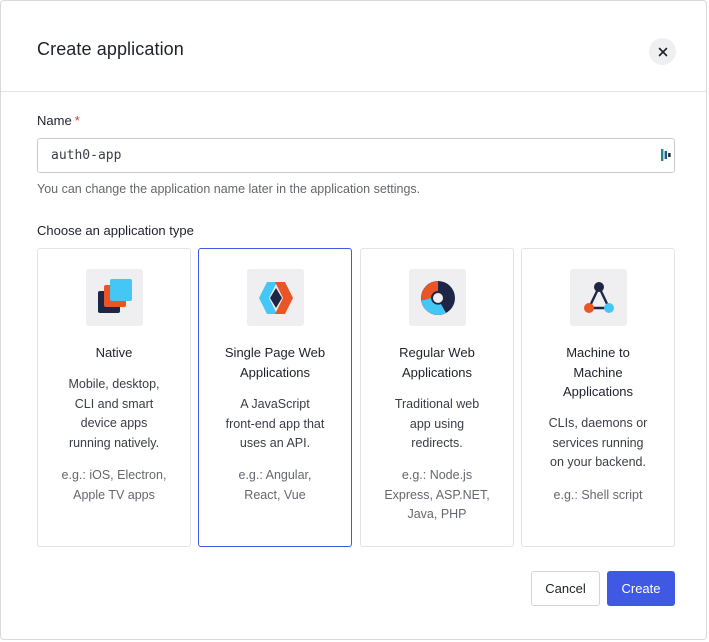 This screenshot has width=709, height=642. I want to click on application-name-input, so click(356, 155).